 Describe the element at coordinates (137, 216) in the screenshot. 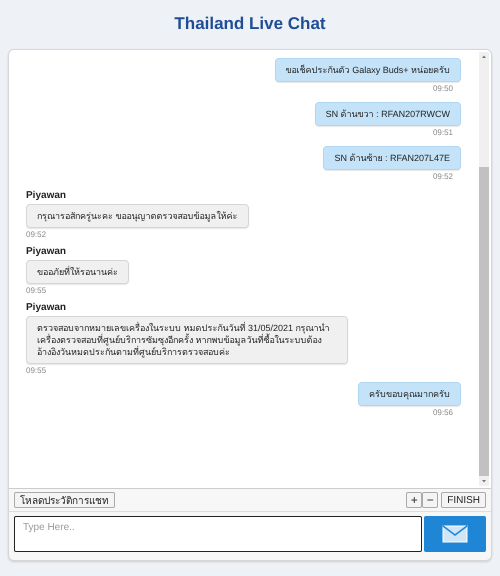

I see `received-message: กรุณารอสักครู่นะคะ ขออนุญาตตรวจสอบข้อมูลให้ค่ะ` at that location.